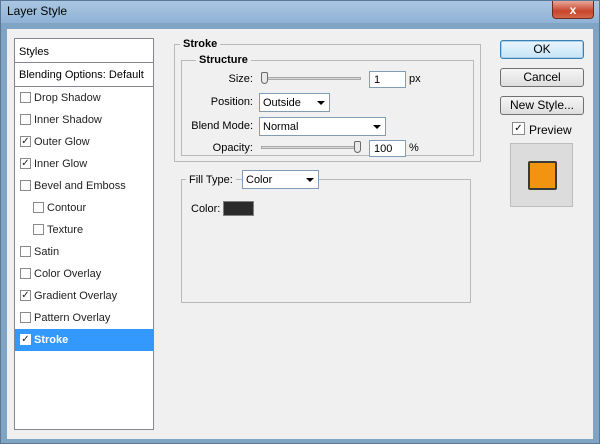 The image size is (600, 444). Describe the element at coordinates (211, 180) in the screenshot. I see `fill-type-label: Fill Type:` at that location.